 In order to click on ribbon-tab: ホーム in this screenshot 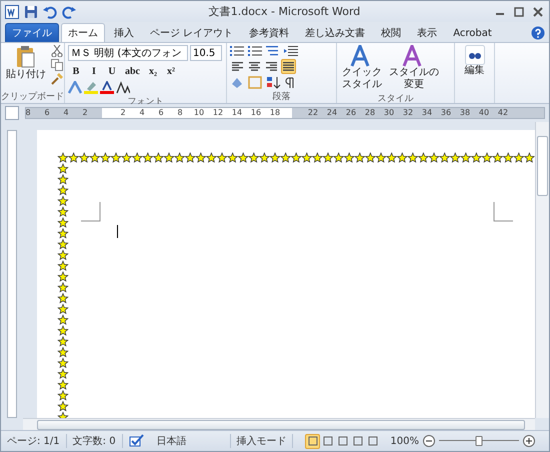, I will do `click(83, 32)`.